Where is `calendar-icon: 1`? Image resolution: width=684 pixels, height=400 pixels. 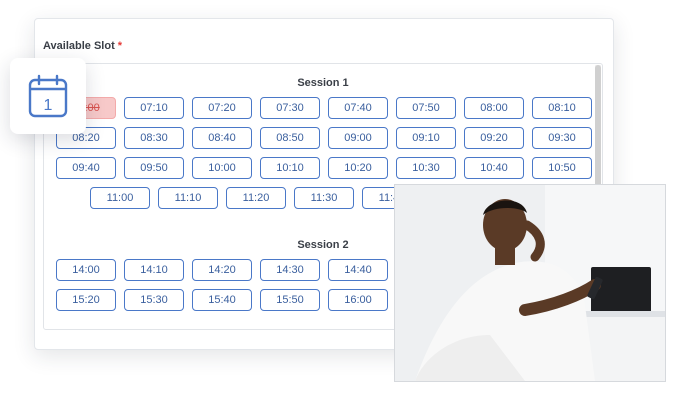
calendar-icon: 1 is located at coordinates (48, 96).